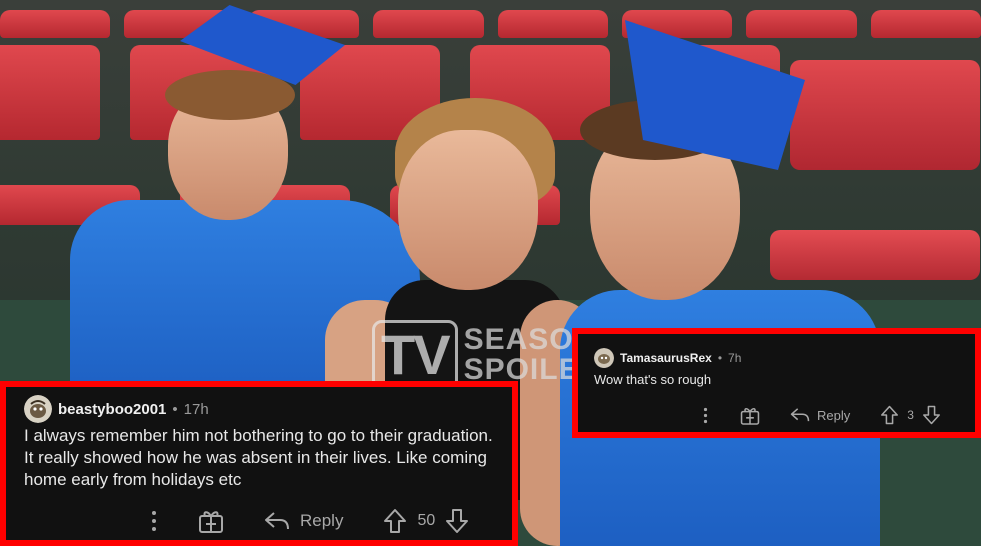 The image size is (981, 546). What do you see at coordinates (230, 95) in the screenshot?
I see `person-hair` at bounding box center [230, 95].